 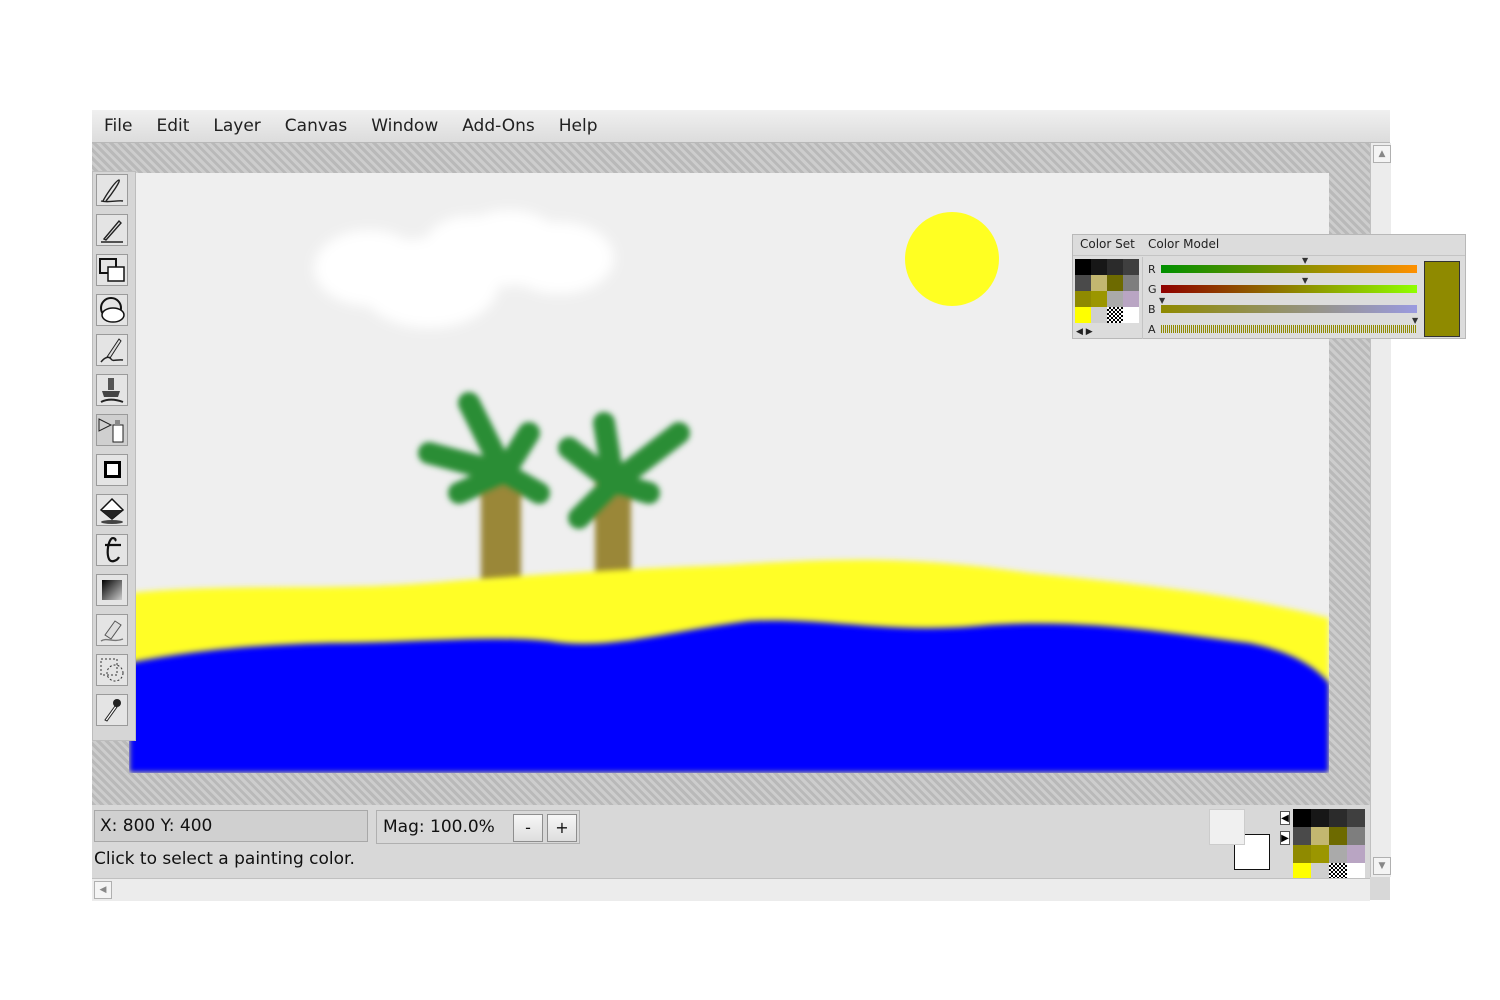 I want to click on fill-tool, so click(x=112, y=510).